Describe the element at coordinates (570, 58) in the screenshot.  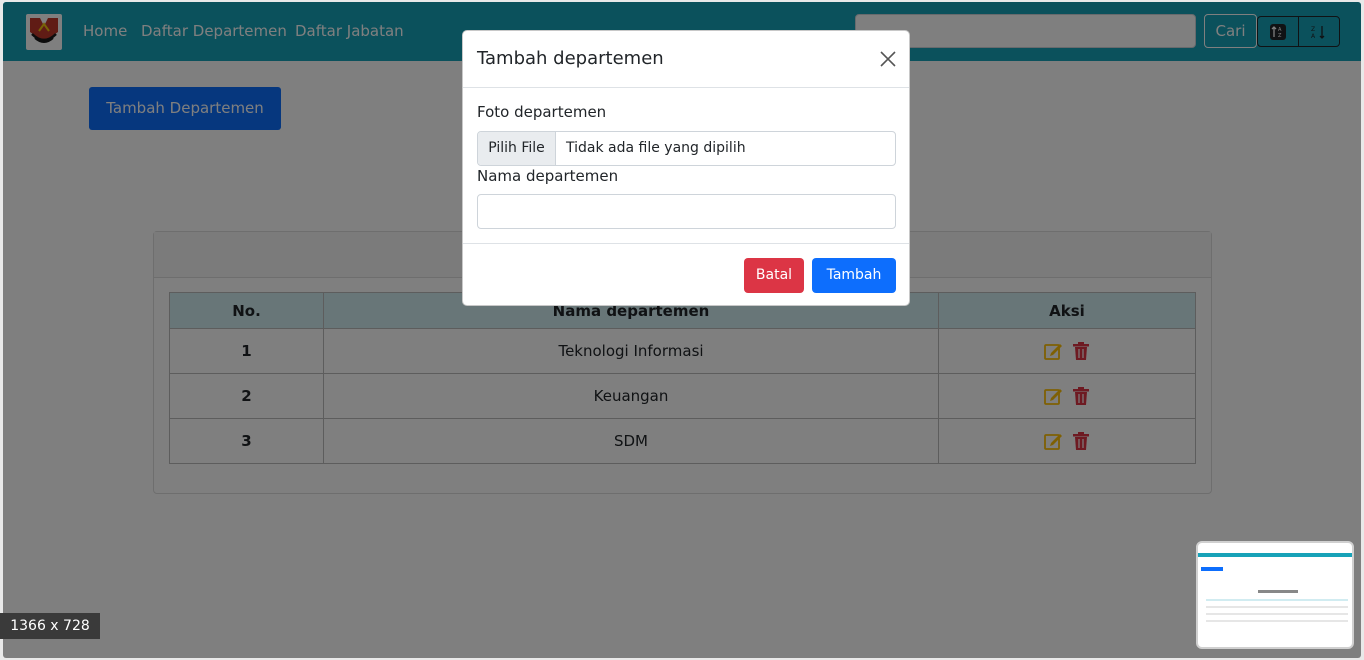
I see `modal-title: Tambah departemen` at that location.